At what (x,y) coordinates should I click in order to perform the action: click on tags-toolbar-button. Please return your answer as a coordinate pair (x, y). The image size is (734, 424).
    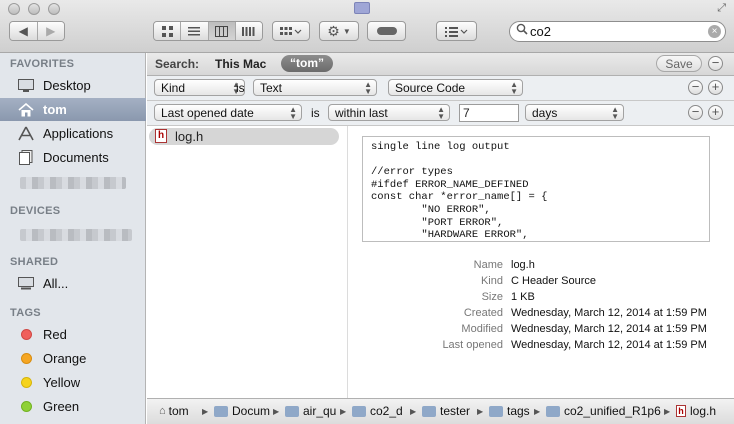
    Looking at the image, I should click on (386, 31).